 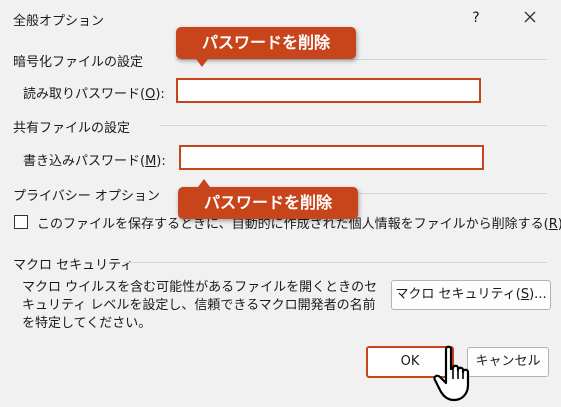 I want to click on delete-password-callout-2: パスワードを削除, so click(x=268, y=199).